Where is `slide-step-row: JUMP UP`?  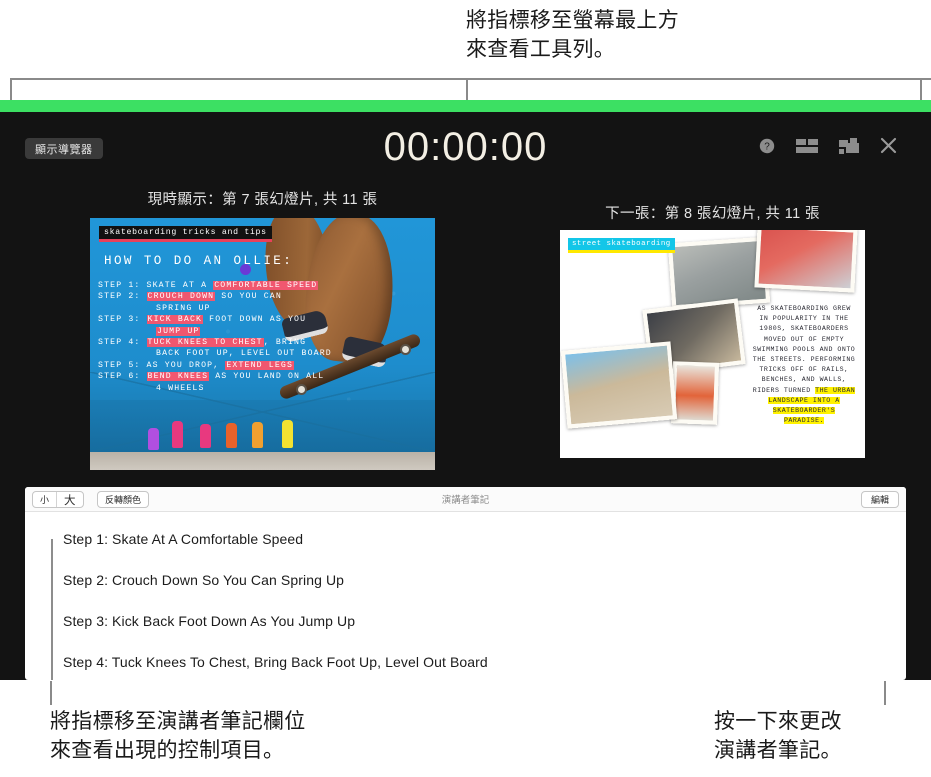 slide-step-row: JUMP UP is located at coordinates (248, 331).